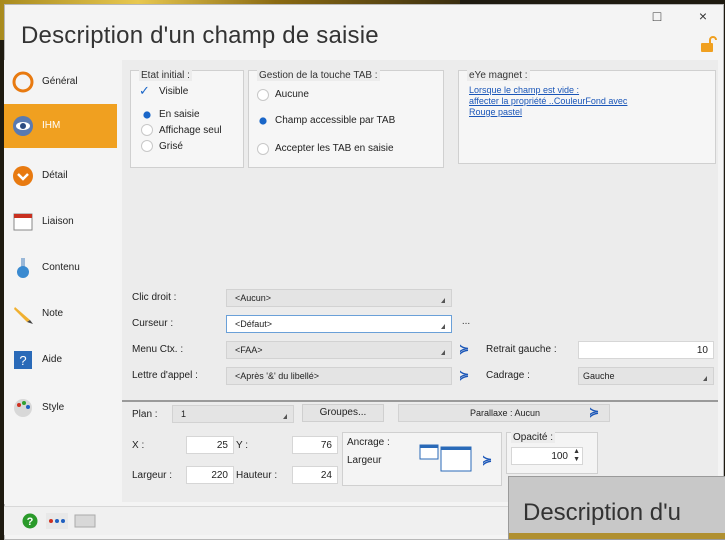 This screenshot has width=725, height=540. What do you see at coordinates (152, 475) in the screenshot?
I see `largeur-label: Largeur :` at bounding box center [152, 475].